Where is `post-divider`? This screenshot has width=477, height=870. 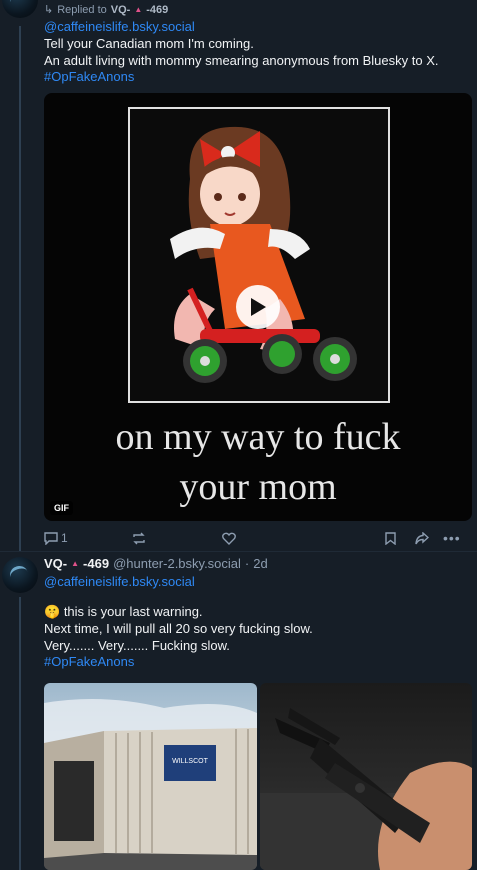 post-divider is located at coordinates (238, 551).